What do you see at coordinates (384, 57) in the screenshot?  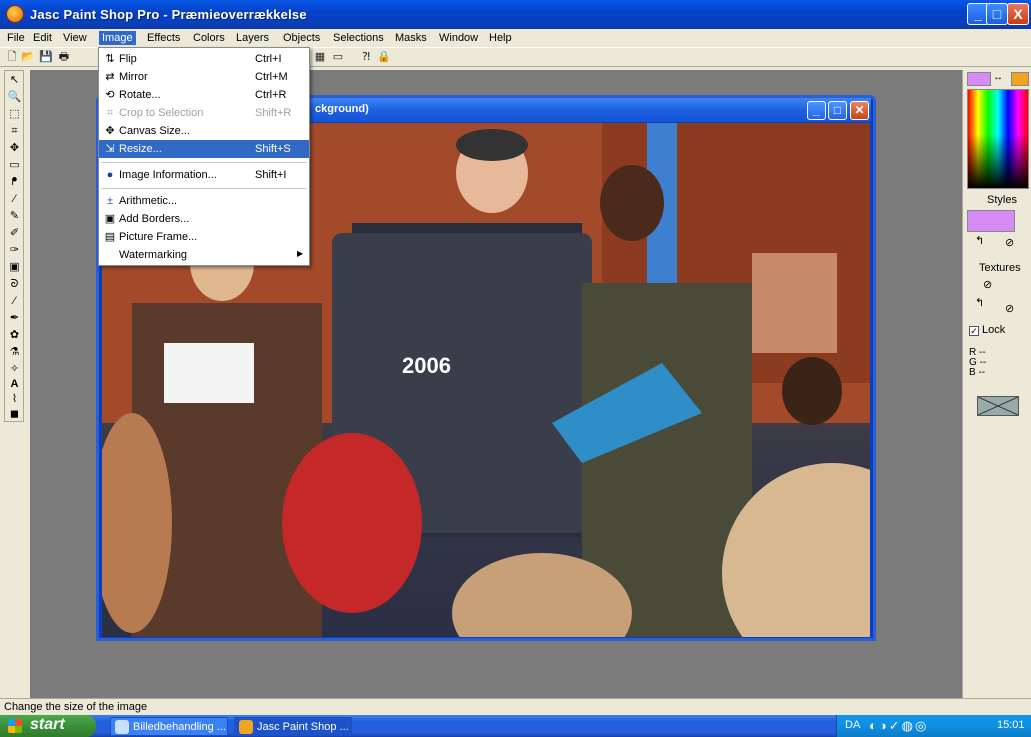 I see `lock-tool-icon: 🔒` at bounding box center [384, 57].